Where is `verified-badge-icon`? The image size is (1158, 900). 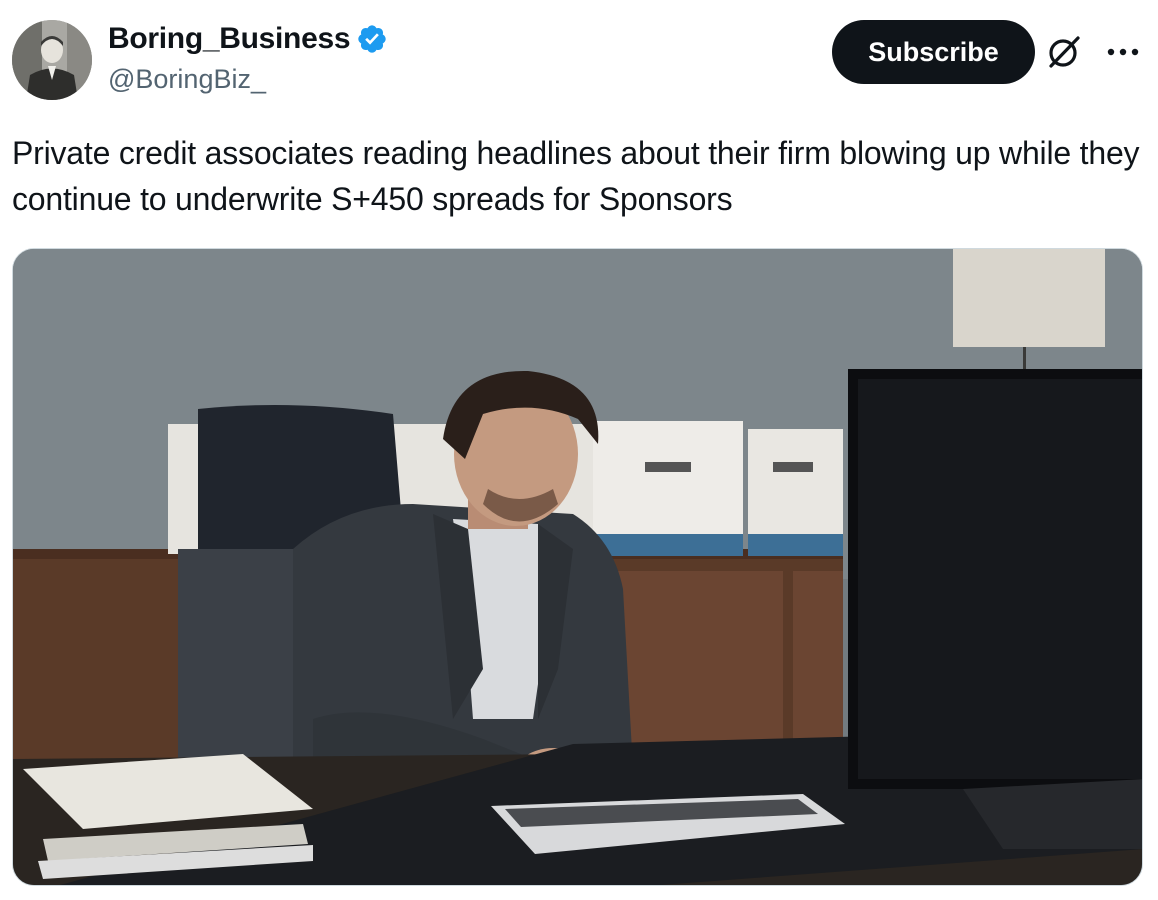
verified-badge-icon is located at coordinates (372, 39).